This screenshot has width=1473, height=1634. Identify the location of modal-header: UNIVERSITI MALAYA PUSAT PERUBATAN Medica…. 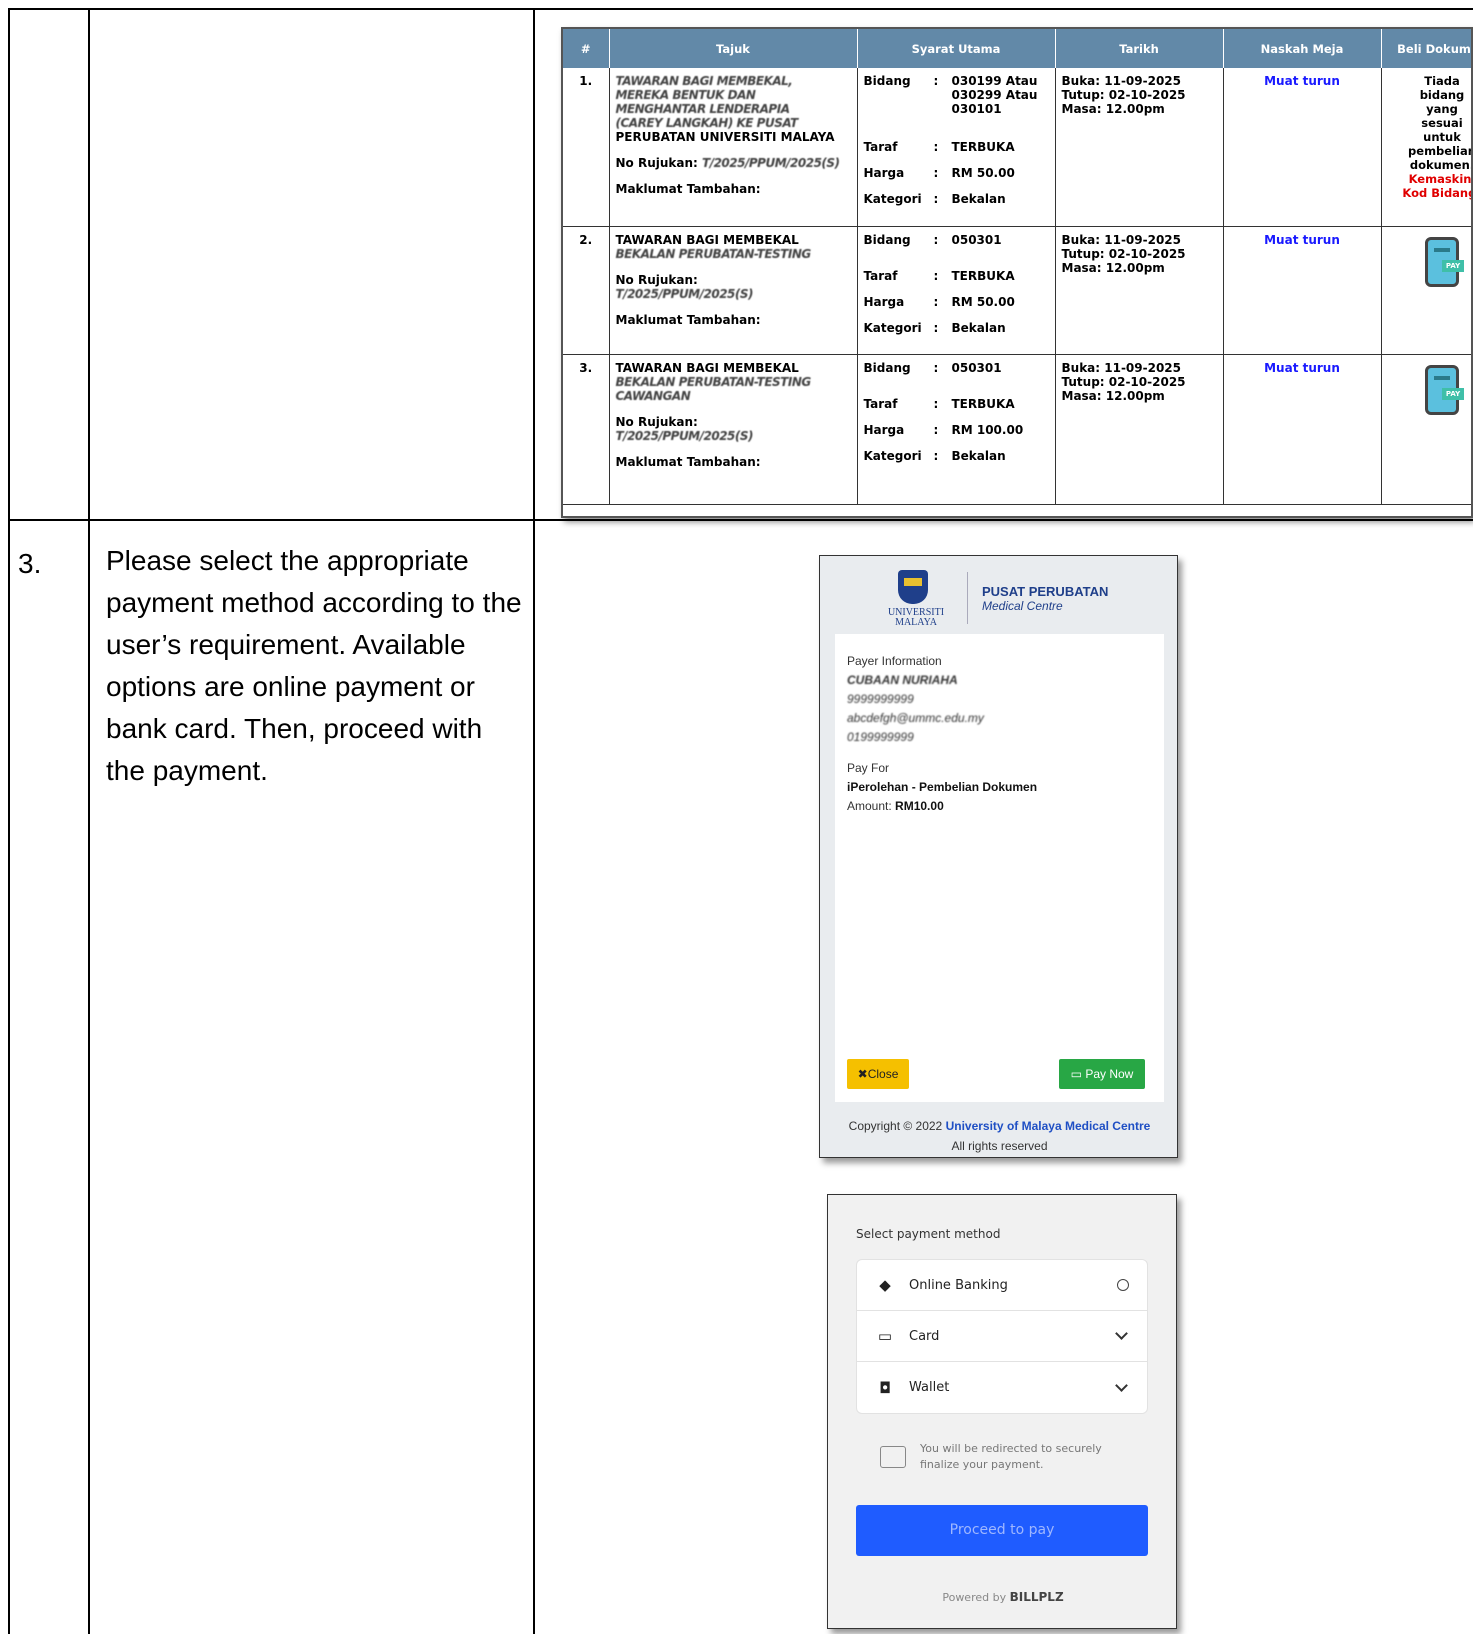
(998, 595).